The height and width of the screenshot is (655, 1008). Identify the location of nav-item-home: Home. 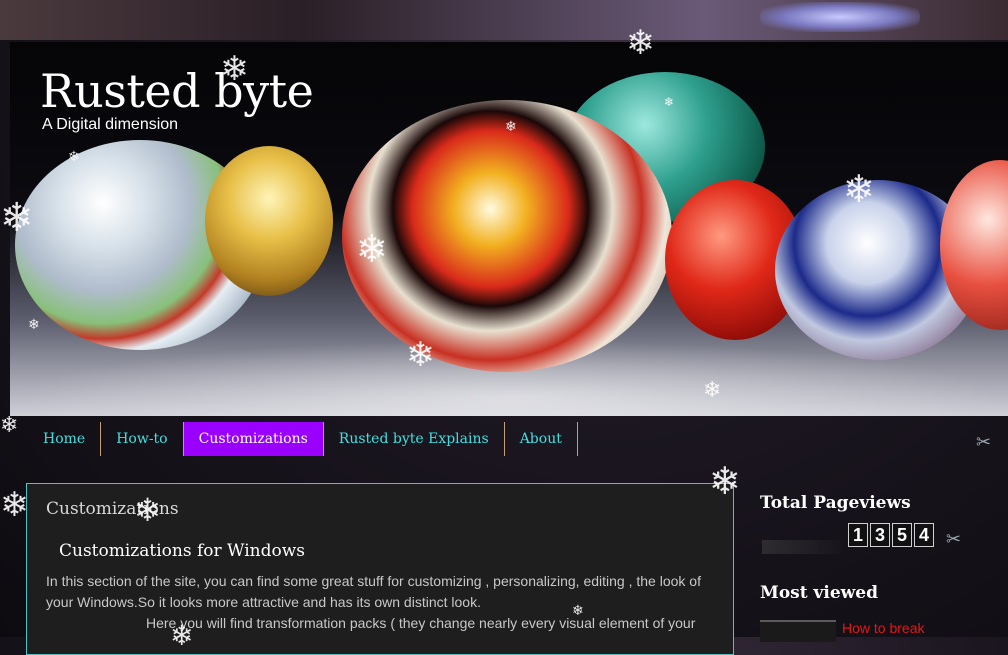
(65, 439).